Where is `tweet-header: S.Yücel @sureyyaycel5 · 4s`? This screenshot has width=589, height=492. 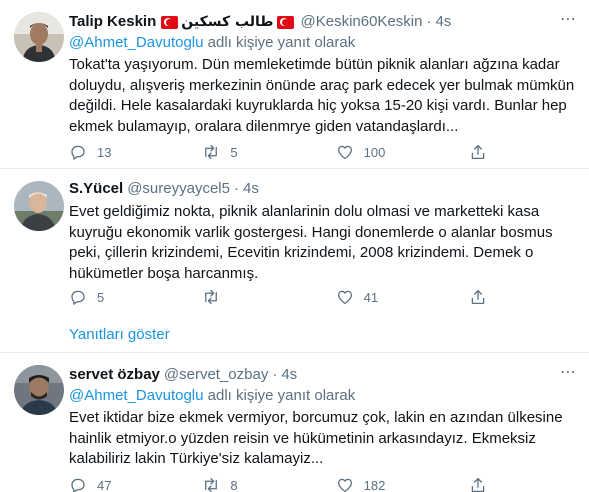 tweet-header: S.Yücel @sureyyaycel5 · 4s is located at coordinates (323, 189).